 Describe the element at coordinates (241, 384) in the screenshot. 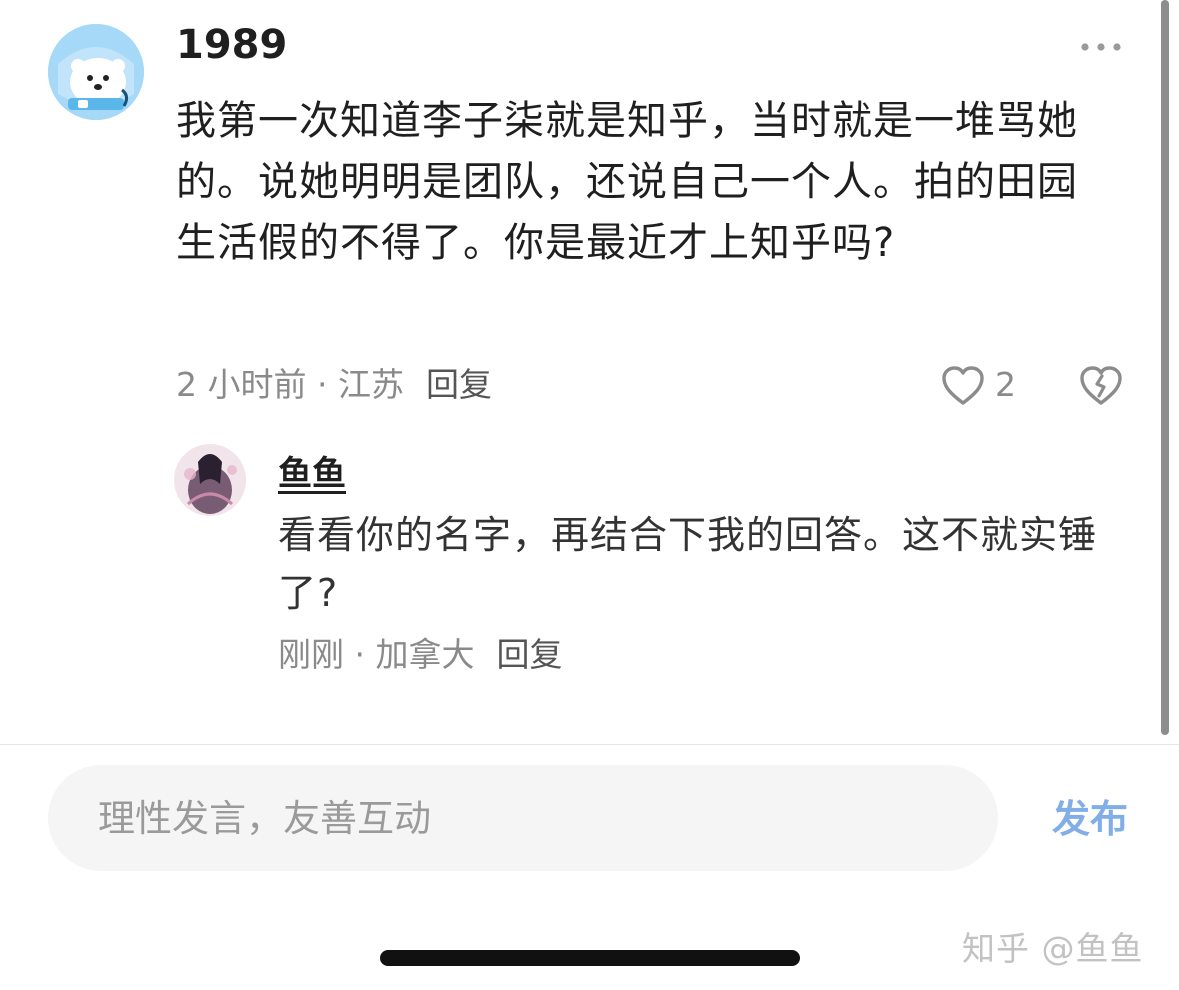

I see `comment-time: 2 小时前` at that location.